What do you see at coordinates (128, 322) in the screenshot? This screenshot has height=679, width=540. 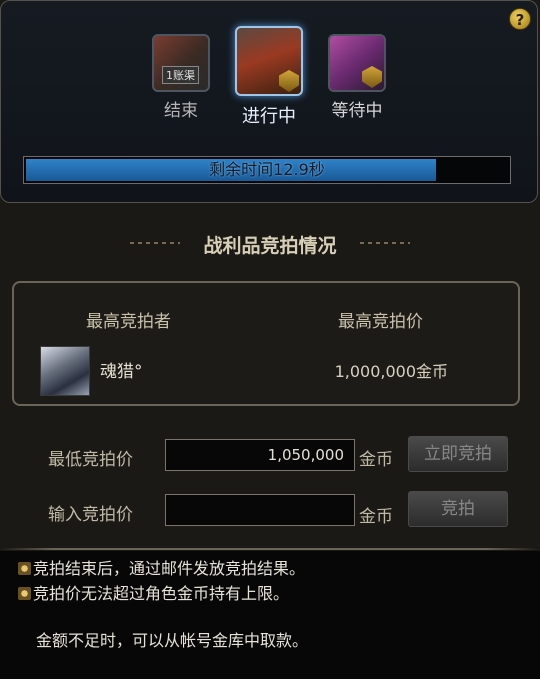 I see `bidder-header: 最高竞拍者` at bounding box center [128, 322].